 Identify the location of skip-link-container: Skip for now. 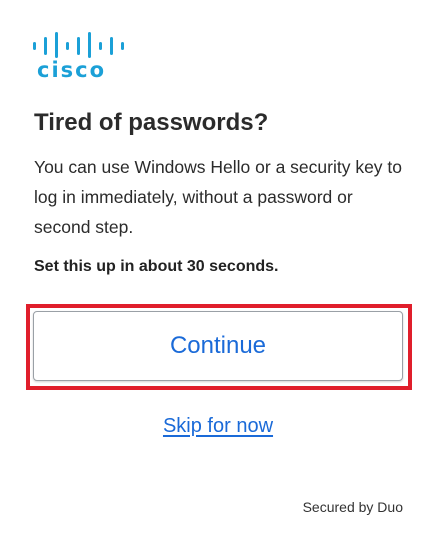
(218, 426).